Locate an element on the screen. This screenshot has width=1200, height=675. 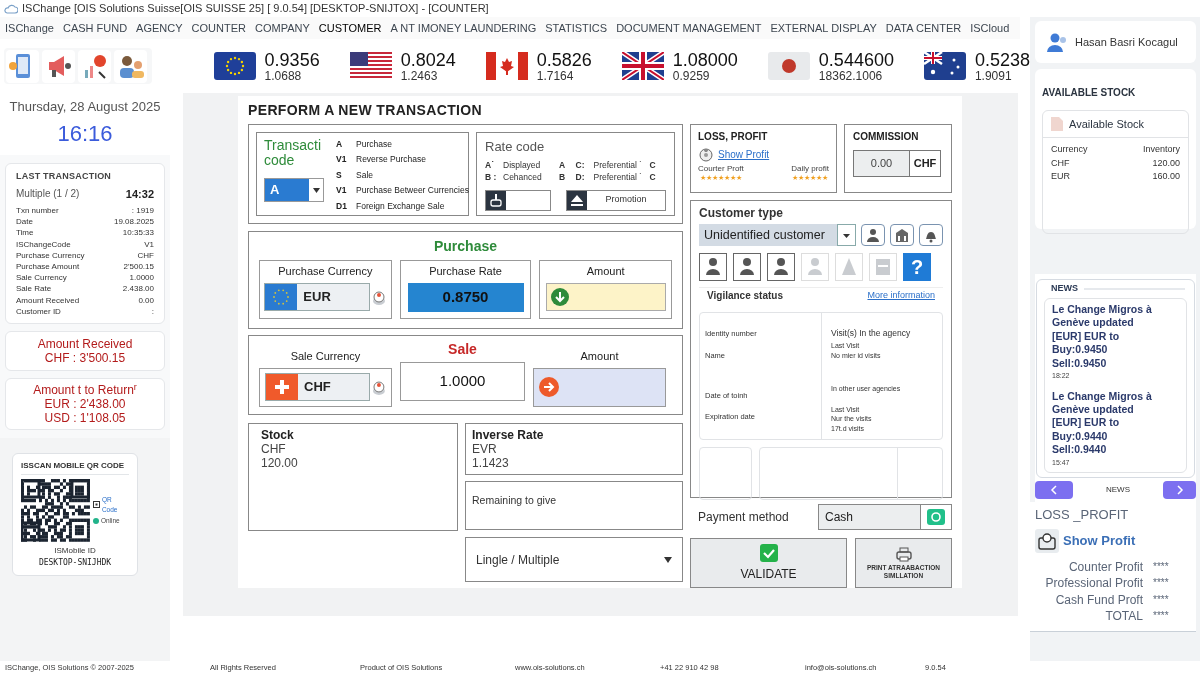
news-text: Le Change Migros à Genève updated [EUR] EUR to Buy:0.9440 Sell:0.9440 is located at coordinates (1102, 423).